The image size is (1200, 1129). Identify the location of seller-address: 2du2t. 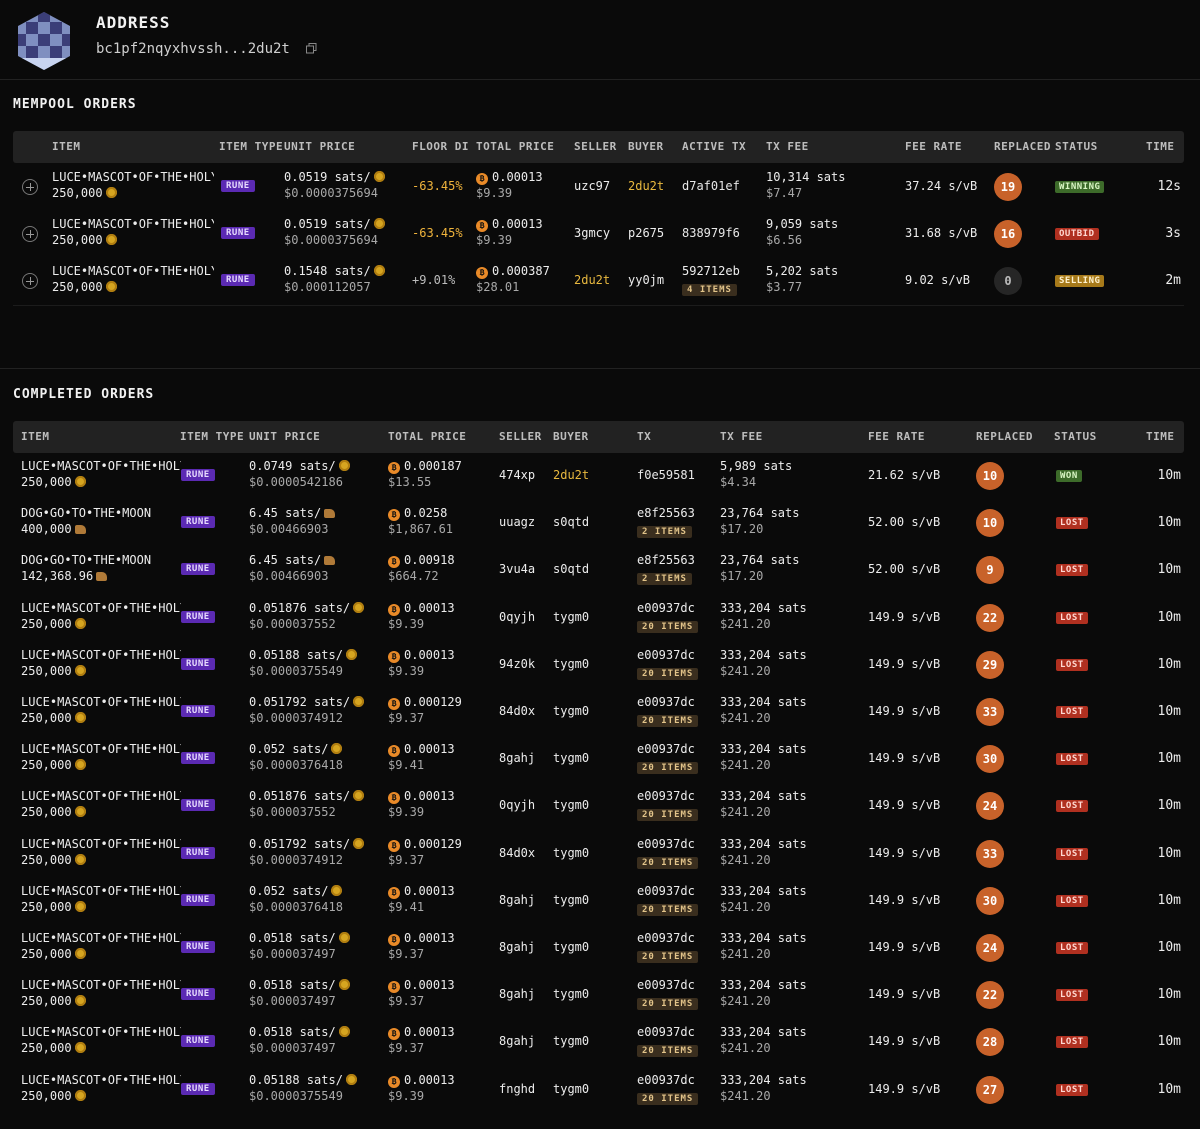
(592, 280).